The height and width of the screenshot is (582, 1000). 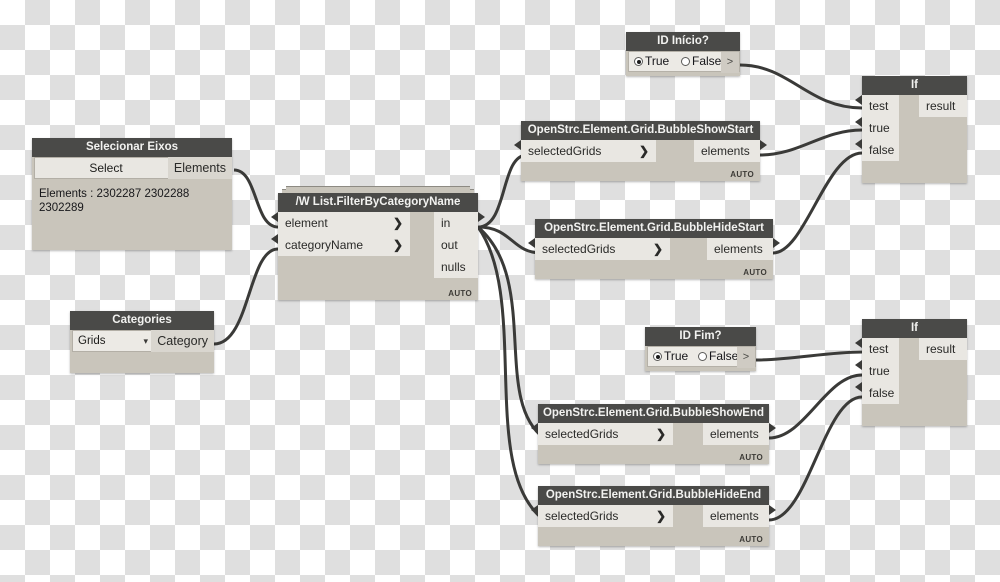 What do you see at coordinates (106, 168) in the screenshot?
I see `select-button: Select` at bounding box center [106, 168].